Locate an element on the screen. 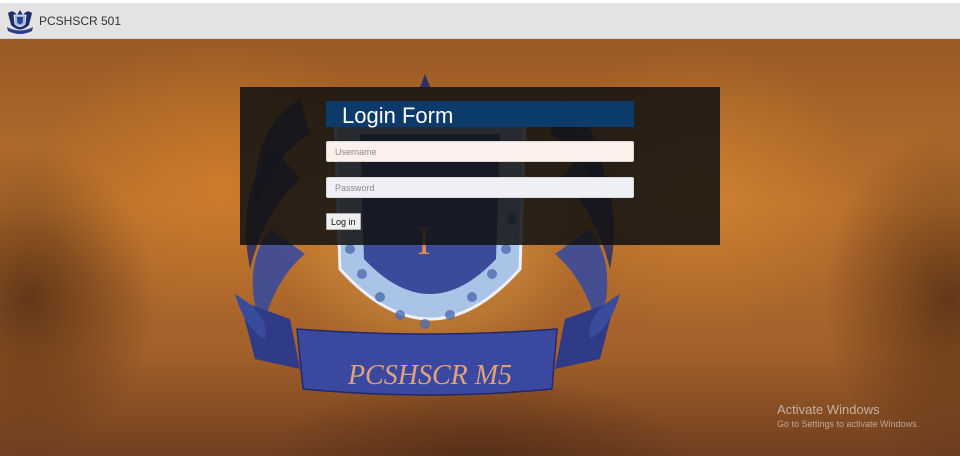 Image resolution: width=960 pixels, height=456 pixels. top-navbar: PCSHSCR 501 is located at coordinates (480, 21).